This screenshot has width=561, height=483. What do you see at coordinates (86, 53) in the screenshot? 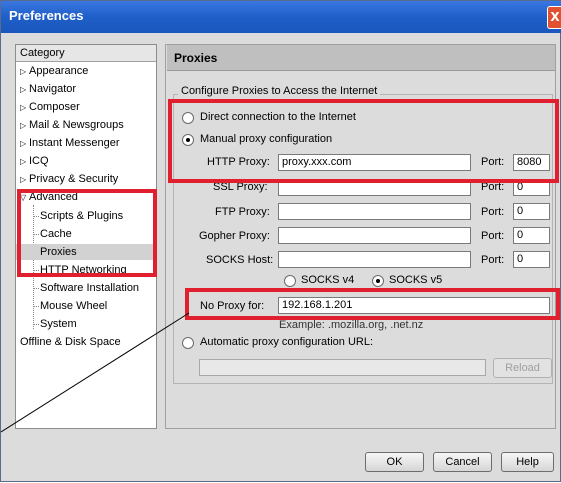
I see `category-header: Category` at bounding box center [86, 53].